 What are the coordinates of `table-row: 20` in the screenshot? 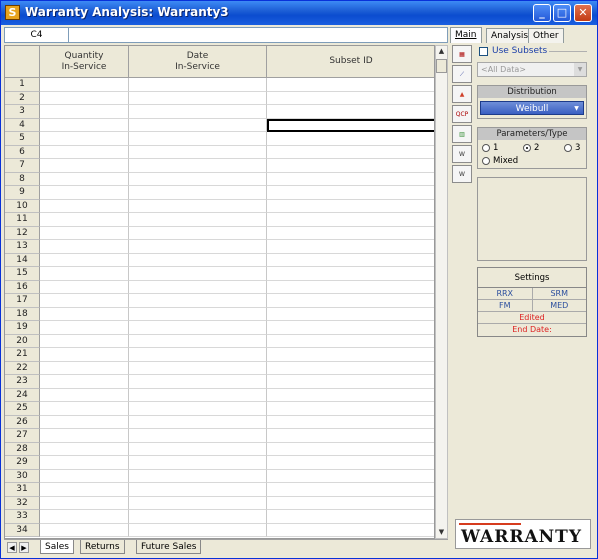 It's located at (219, 341).